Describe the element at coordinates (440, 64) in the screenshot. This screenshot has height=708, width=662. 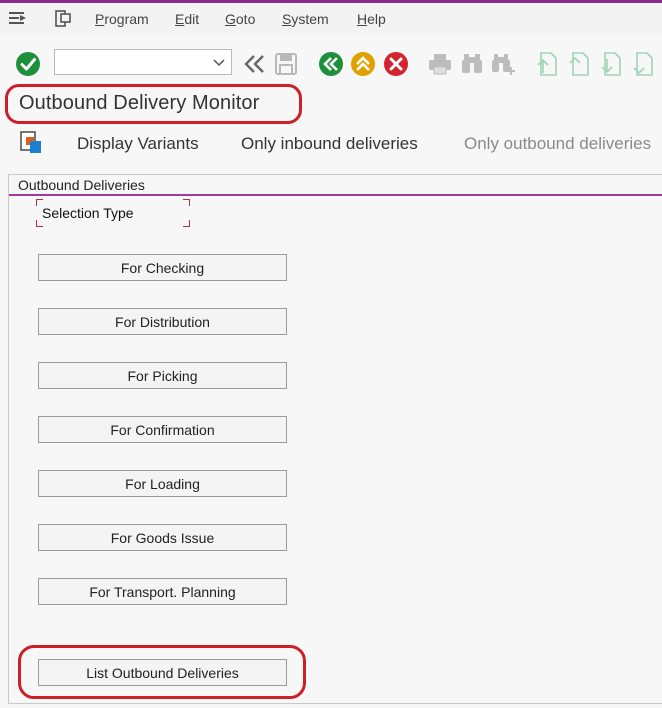
I see `print-icon` at that location.